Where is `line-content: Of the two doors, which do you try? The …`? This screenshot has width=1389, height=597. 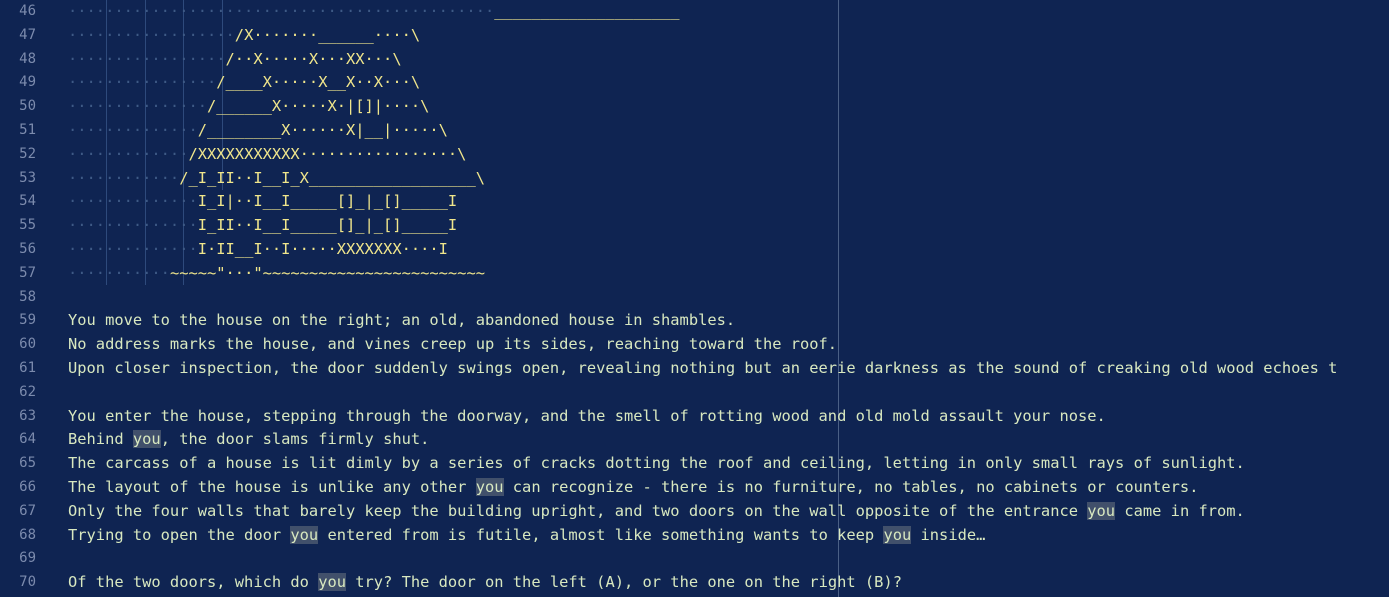 line-content: Of the two doors, which do you try? The … is located at coordinates (485, 582).